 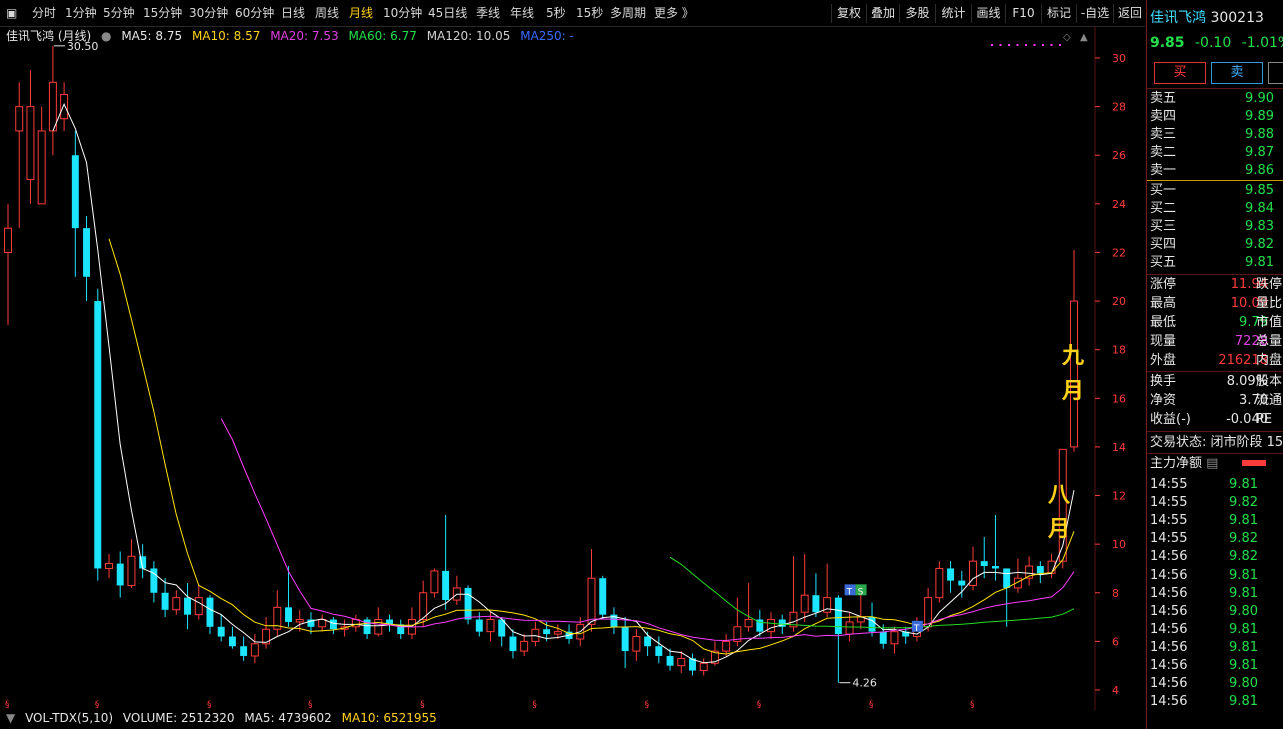 What do you see at coordinates (1119, 350) in the screenshot?
I see `y-tick-label: 18` at bounding box center [1119, 350].